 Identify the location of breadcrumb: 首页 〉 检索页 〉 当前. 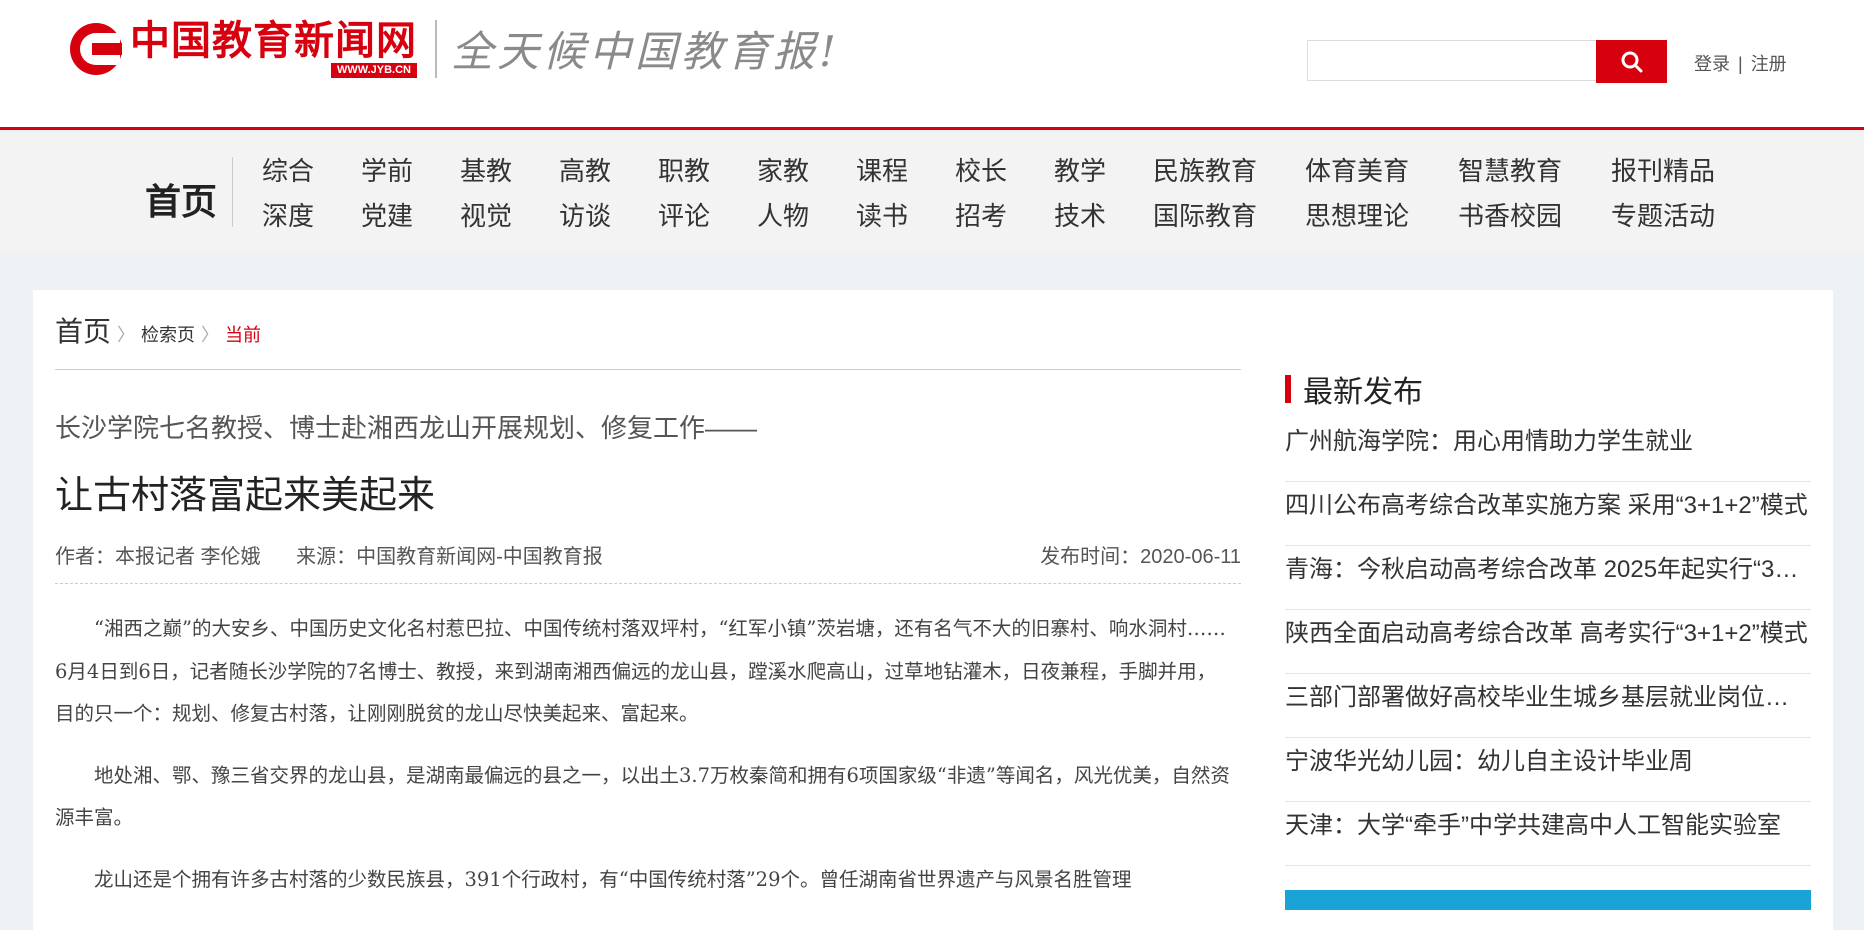
(158, 330).